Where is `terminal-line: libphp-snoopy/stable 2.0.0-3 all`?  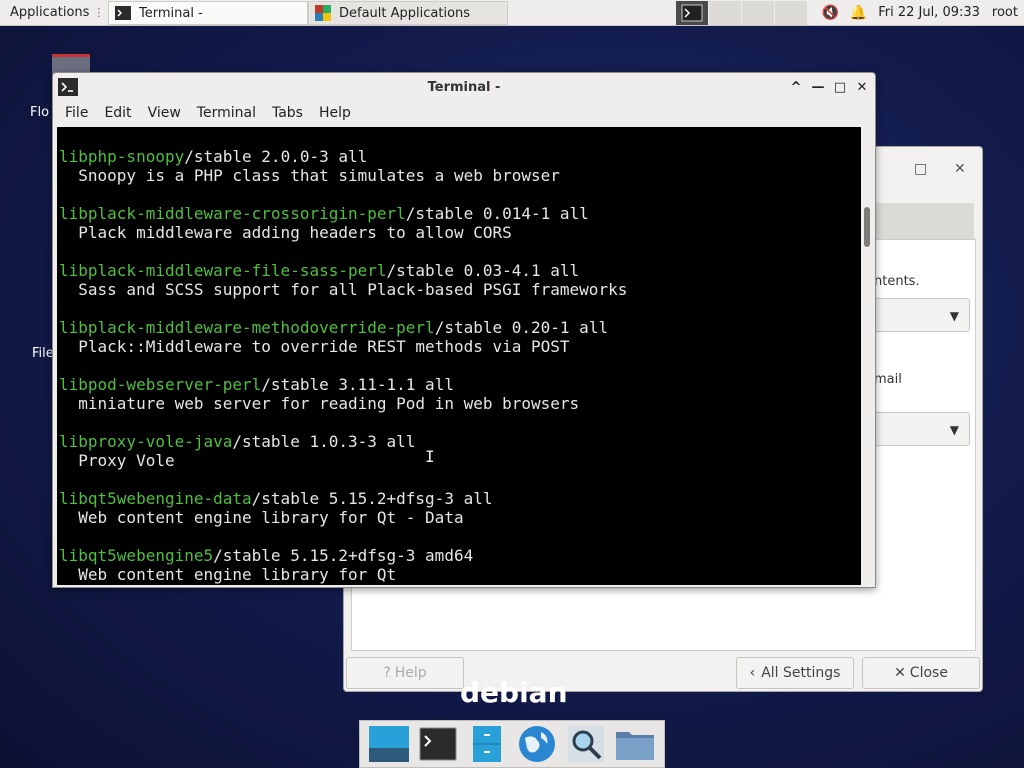 terminal-line: libphp-snoopy/stable 2.0.0-3 all is located at coordinates (460, 156).